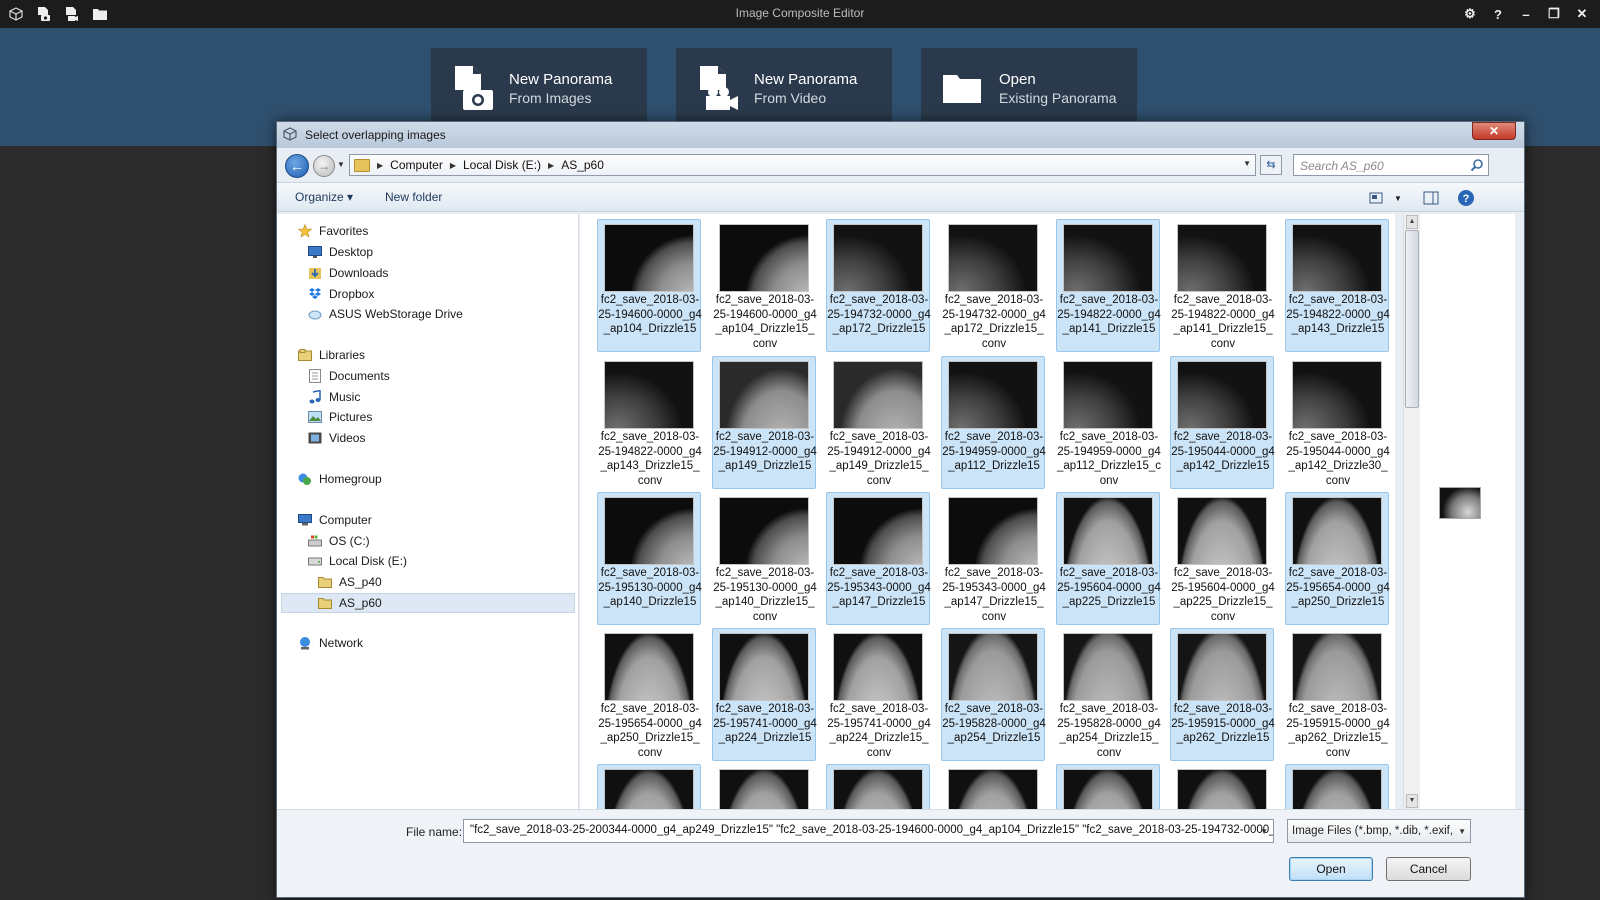 This screenshot has height=900, width=1600. Describe the element at coordinates (1431, 198) in the screenshot. I see `preview-pane-icon` at that location.